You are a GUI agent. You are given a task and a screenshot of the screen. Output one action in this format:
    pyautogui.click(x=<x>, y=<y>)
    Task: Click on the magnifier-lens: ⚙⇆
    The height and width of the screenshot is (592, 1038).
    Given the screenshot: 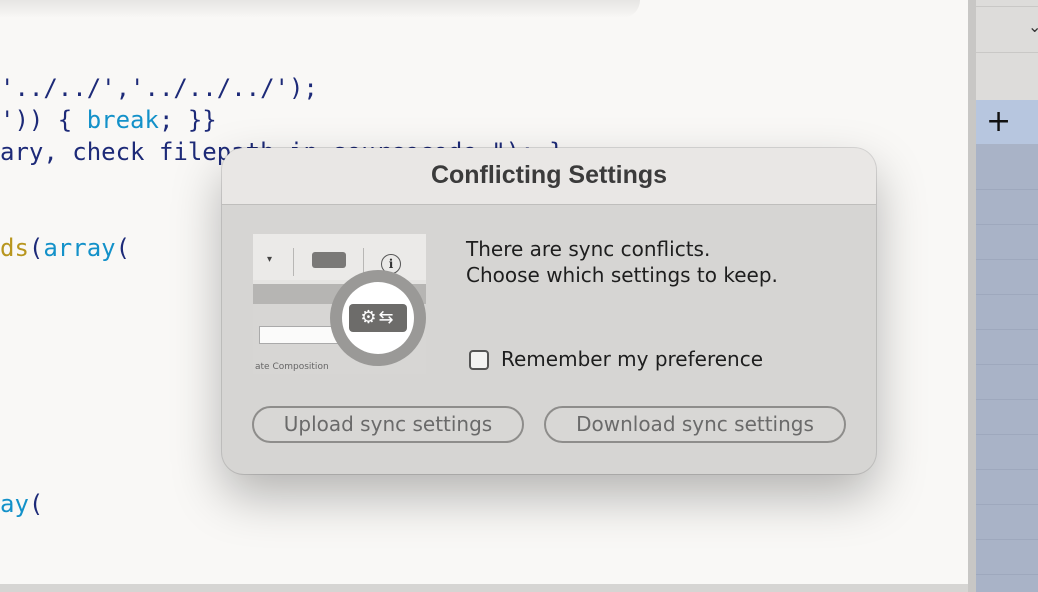 What is the action you would take?
    pyautogui.click(x=378, y=318)
    